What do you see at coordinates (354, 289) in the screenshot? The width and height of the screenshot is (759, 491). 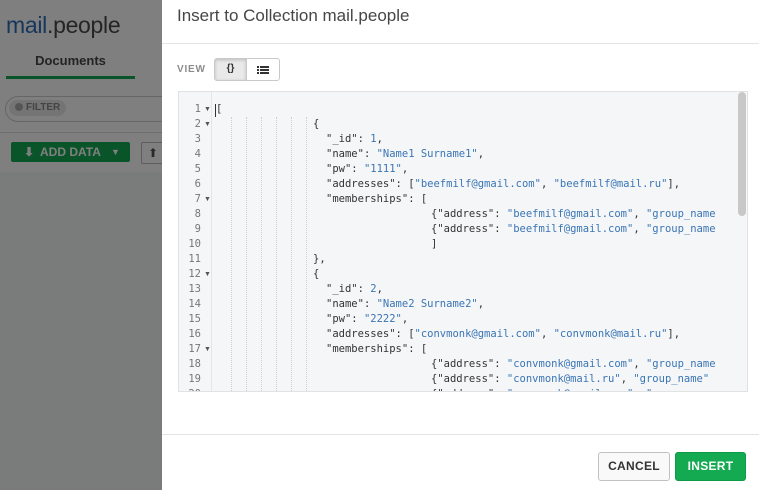 I see `code-line: "_id": 2,` at bounding box center [354, 289].